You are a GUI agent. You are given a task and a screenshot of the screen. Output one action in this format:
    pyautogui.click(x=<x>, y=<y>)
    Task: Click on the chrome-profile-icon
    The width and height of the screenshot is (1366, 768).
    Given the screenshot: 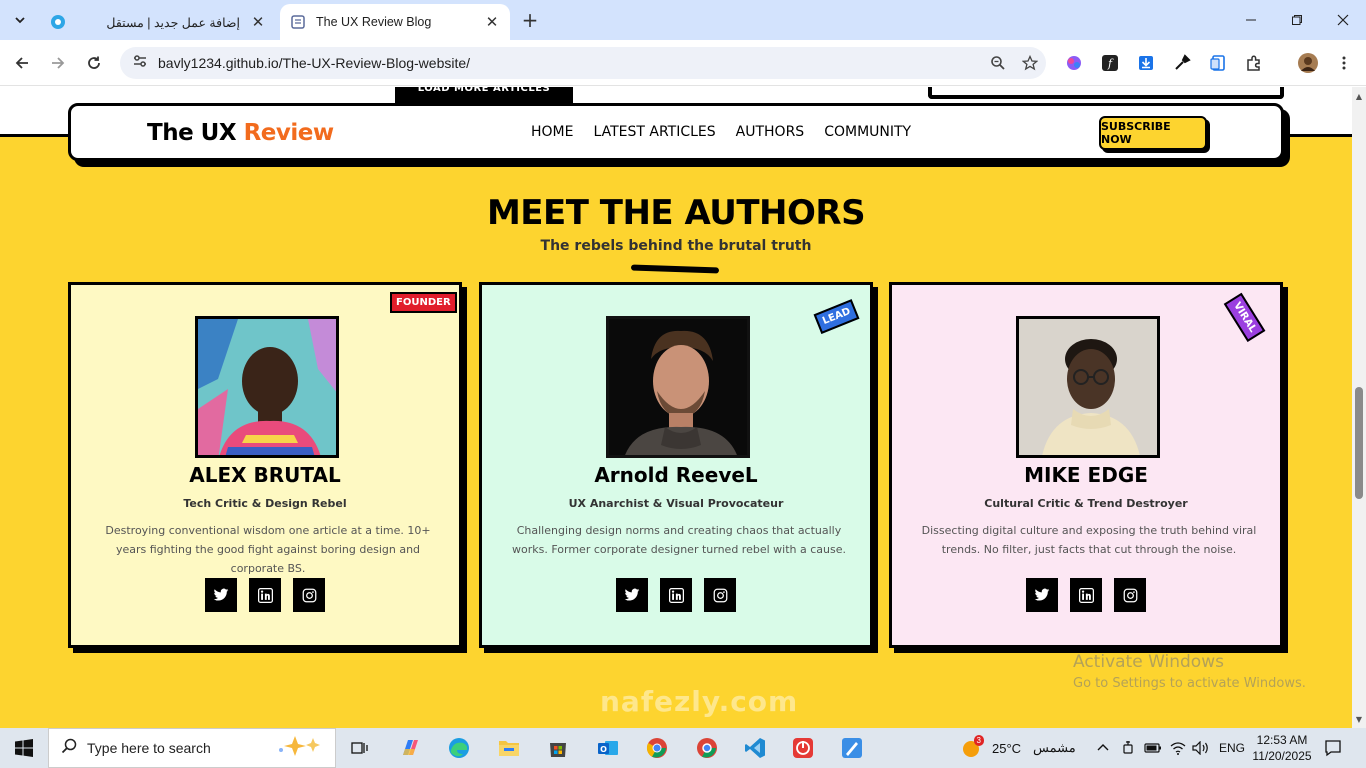 What is the action you would take?
    pyautogui.click(x=707, y=748)
    